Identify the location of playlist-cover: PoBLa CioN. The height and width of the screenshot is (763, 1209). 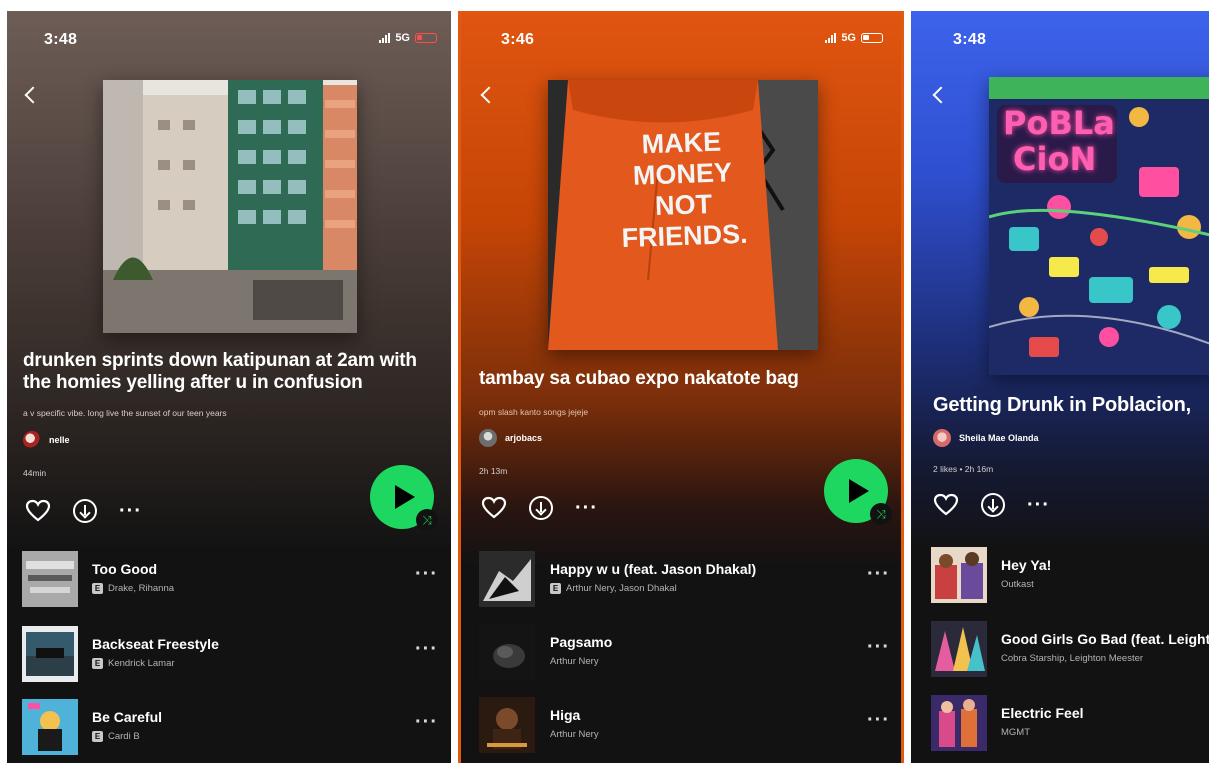
(1099, 226).